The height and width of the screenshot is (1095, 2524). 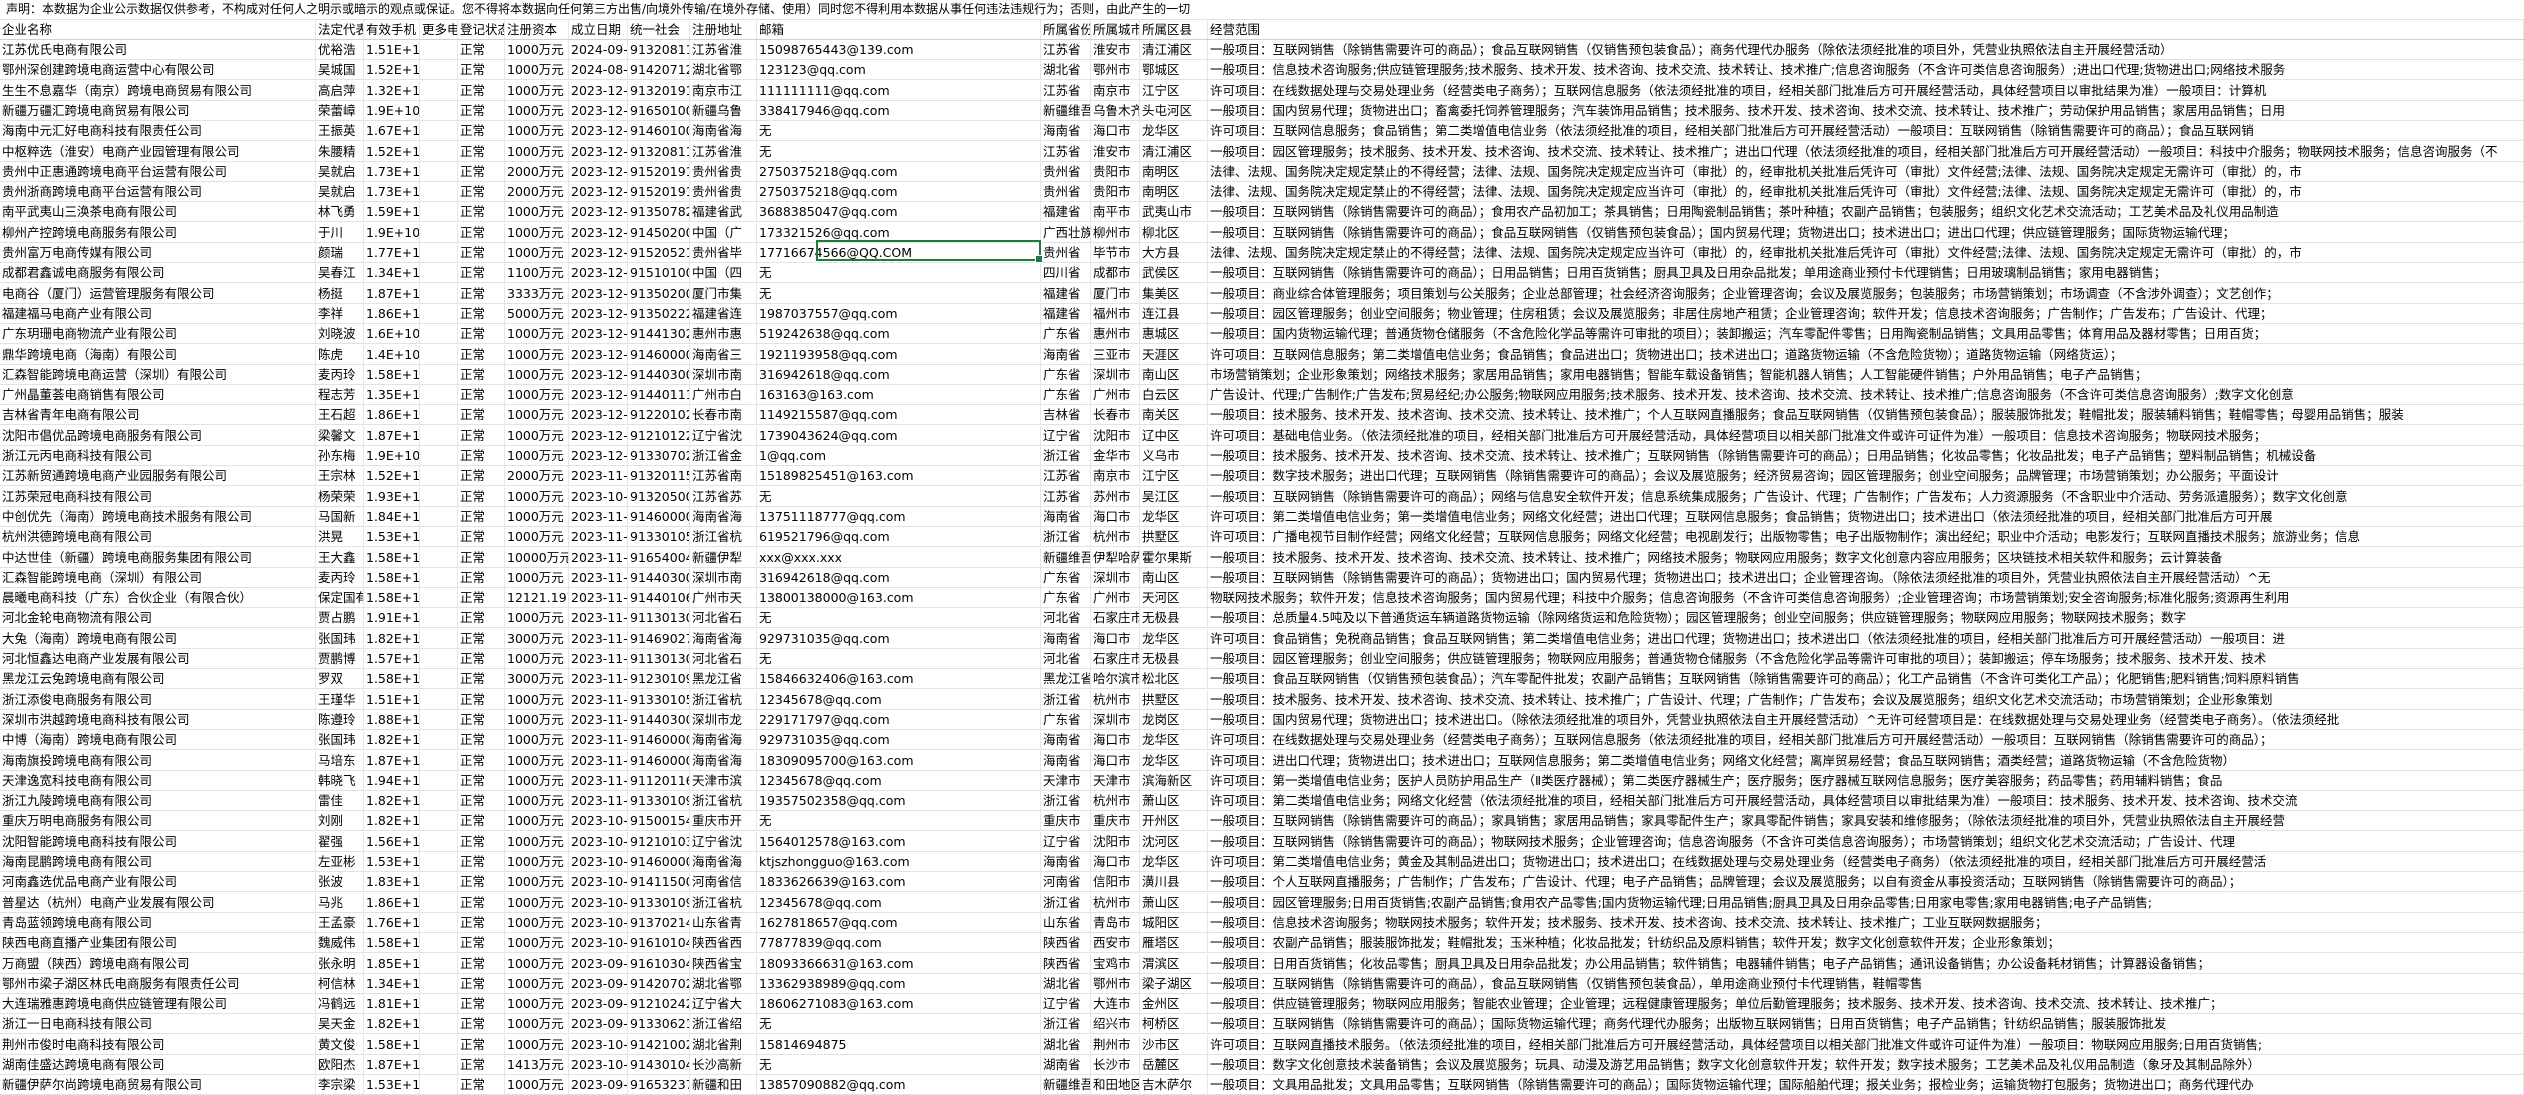 I want to click on cell-district: 霍尔果斯, so click(x=1174, y=557).